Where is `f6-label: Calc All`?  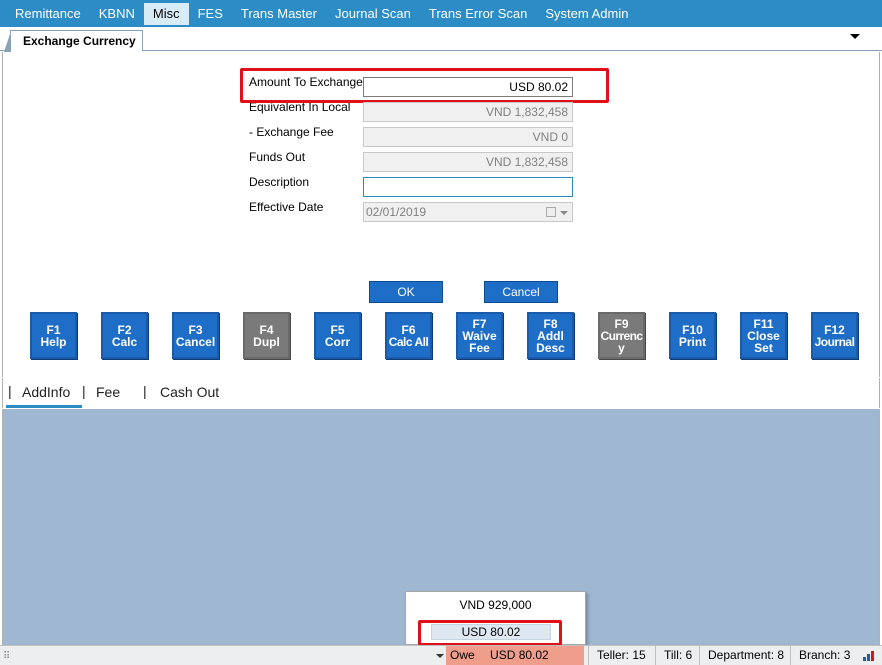
f6-label: Calc All is located at coordinates (408, 341).